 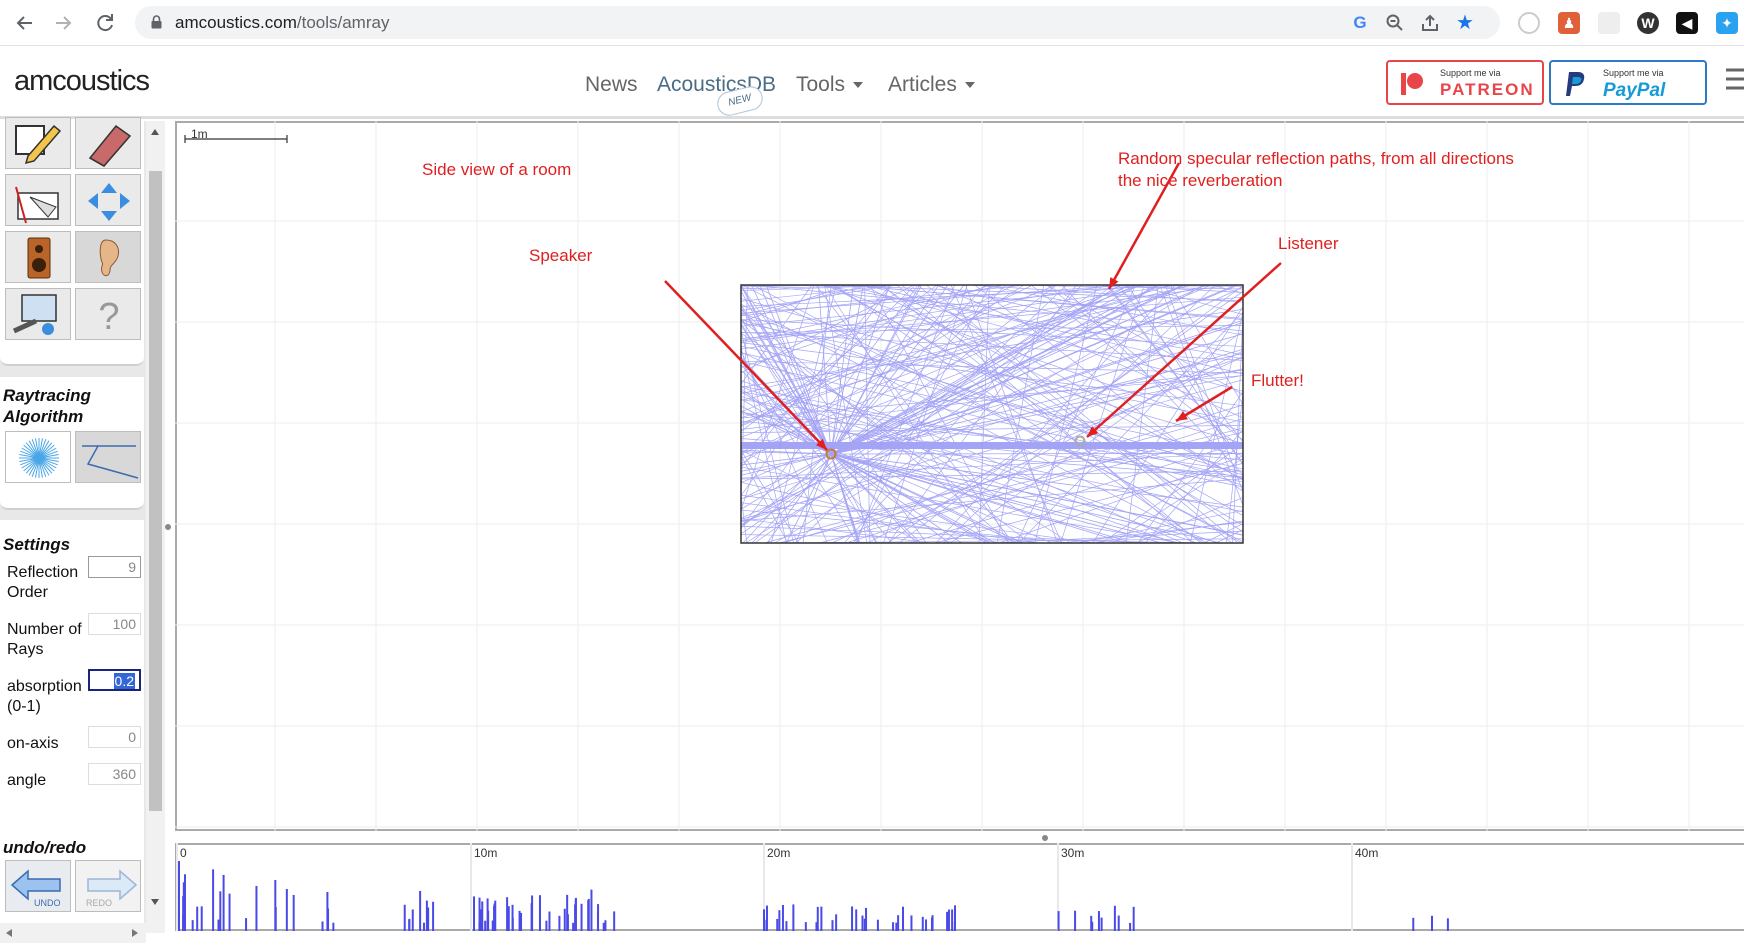 I want to click on wall-icon, so click(x=37, y=205).